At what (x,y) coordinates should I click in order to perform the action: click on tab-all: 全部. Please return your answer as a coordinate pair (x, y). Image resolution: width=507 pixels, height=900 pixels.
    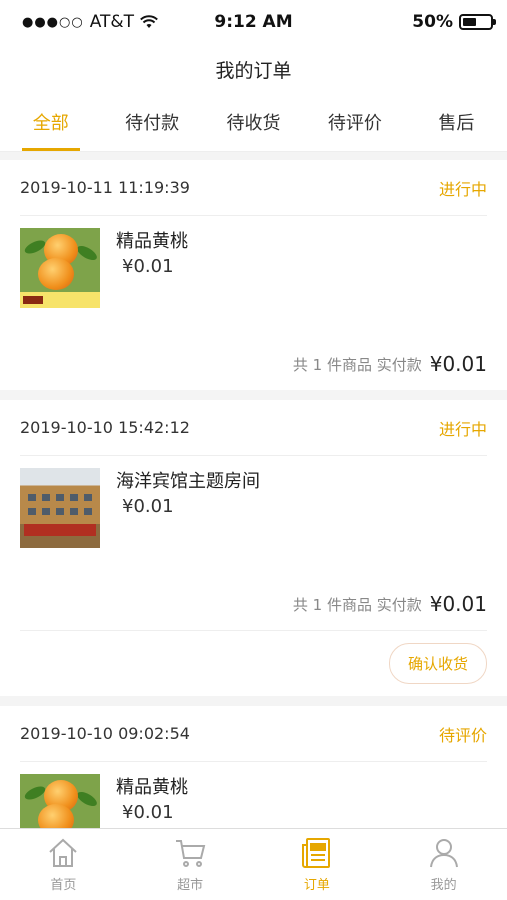
    Looking at the image, I should click on (50, 124).